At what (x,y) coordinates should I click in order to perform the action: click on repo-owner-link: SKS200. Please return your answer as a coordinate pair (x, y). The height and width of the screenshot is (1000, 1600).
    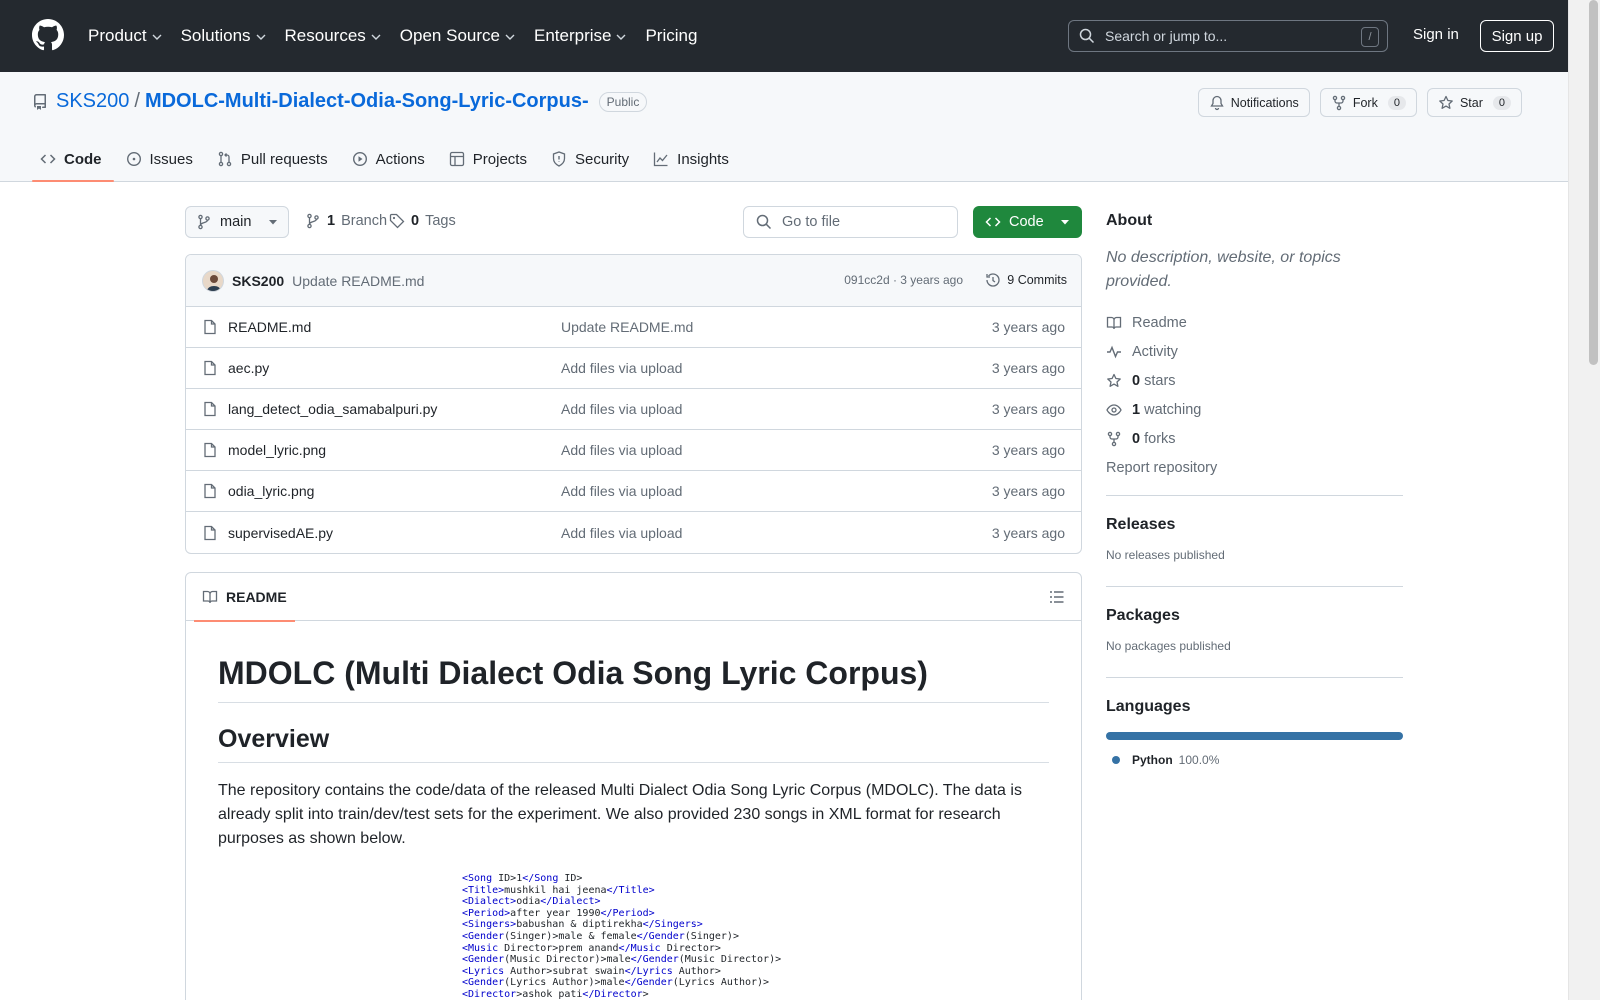
    Looking at the image, I should click on (92, 101).